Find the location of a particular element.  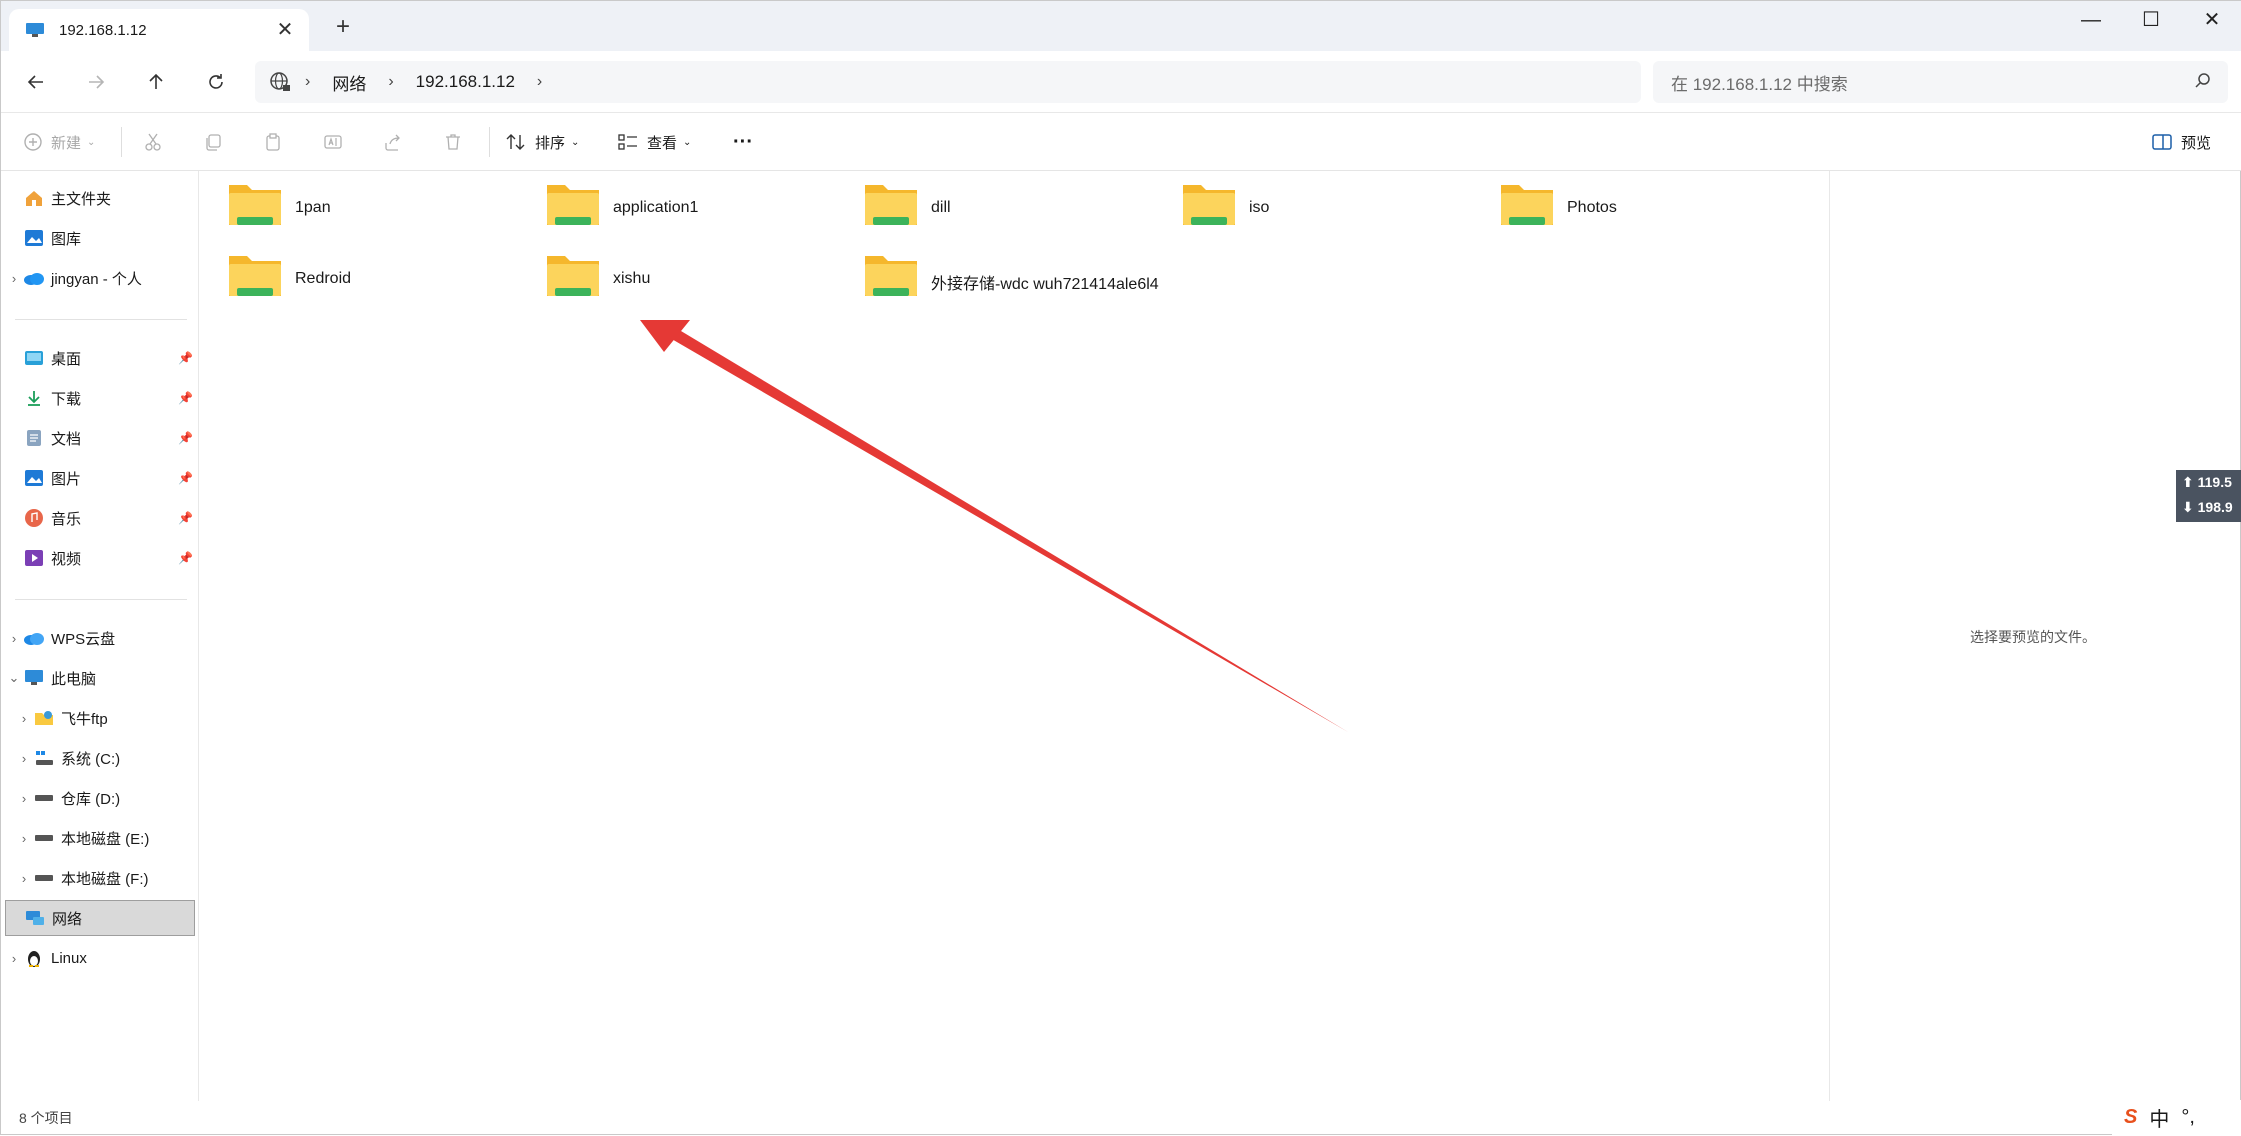

back-button is located at coordinates (36, 82).